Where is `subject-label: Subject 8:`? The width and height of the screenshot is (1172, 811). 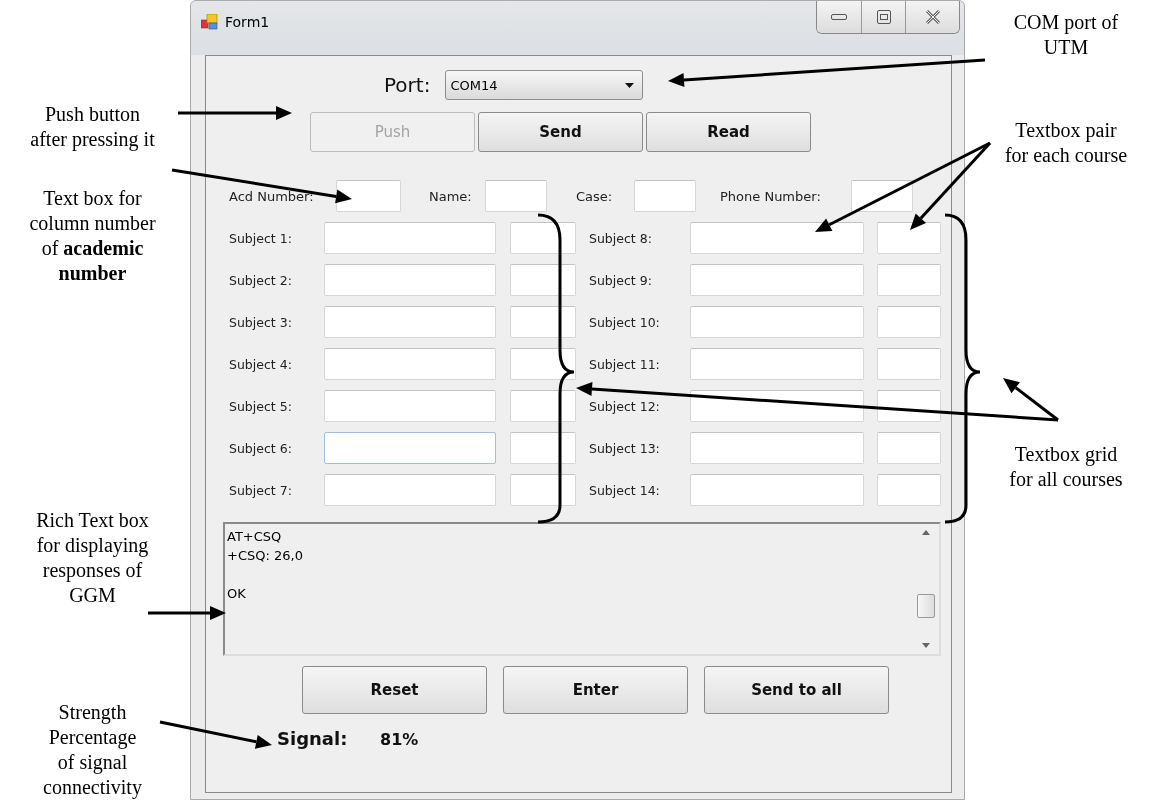 subject-label: Subject 8: is located at coordinates (620, 238).